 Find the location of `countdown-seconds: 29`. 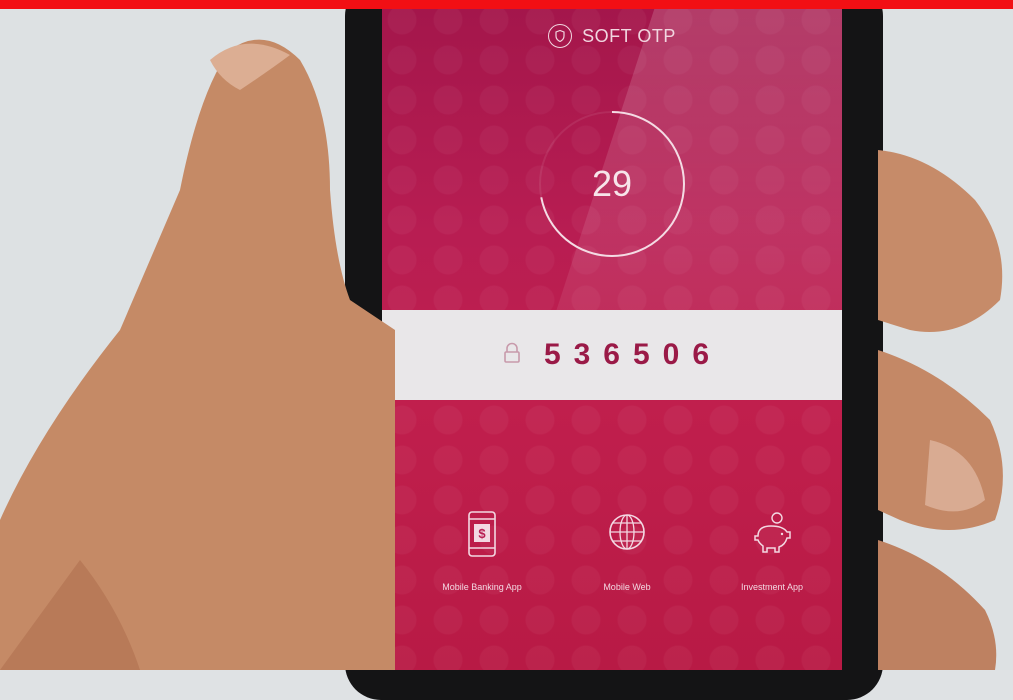

countdown-seconds: 29 is located at coordinates (612, 183).